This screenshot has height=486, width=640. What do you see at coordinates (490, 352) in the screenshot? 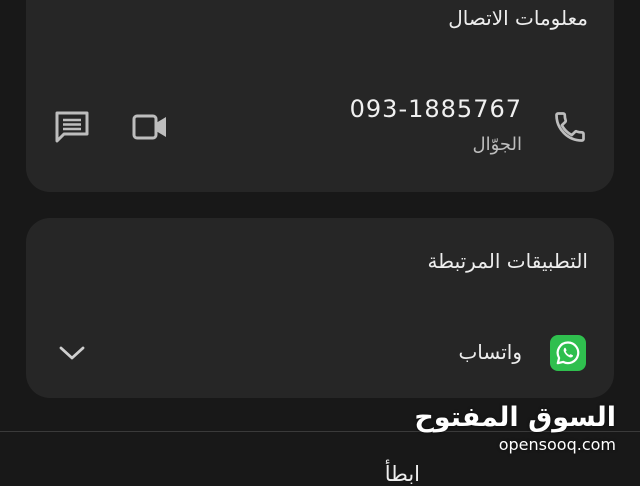
I see `whatsapp-app-label: واتساب` at bounding box center [490, 352].